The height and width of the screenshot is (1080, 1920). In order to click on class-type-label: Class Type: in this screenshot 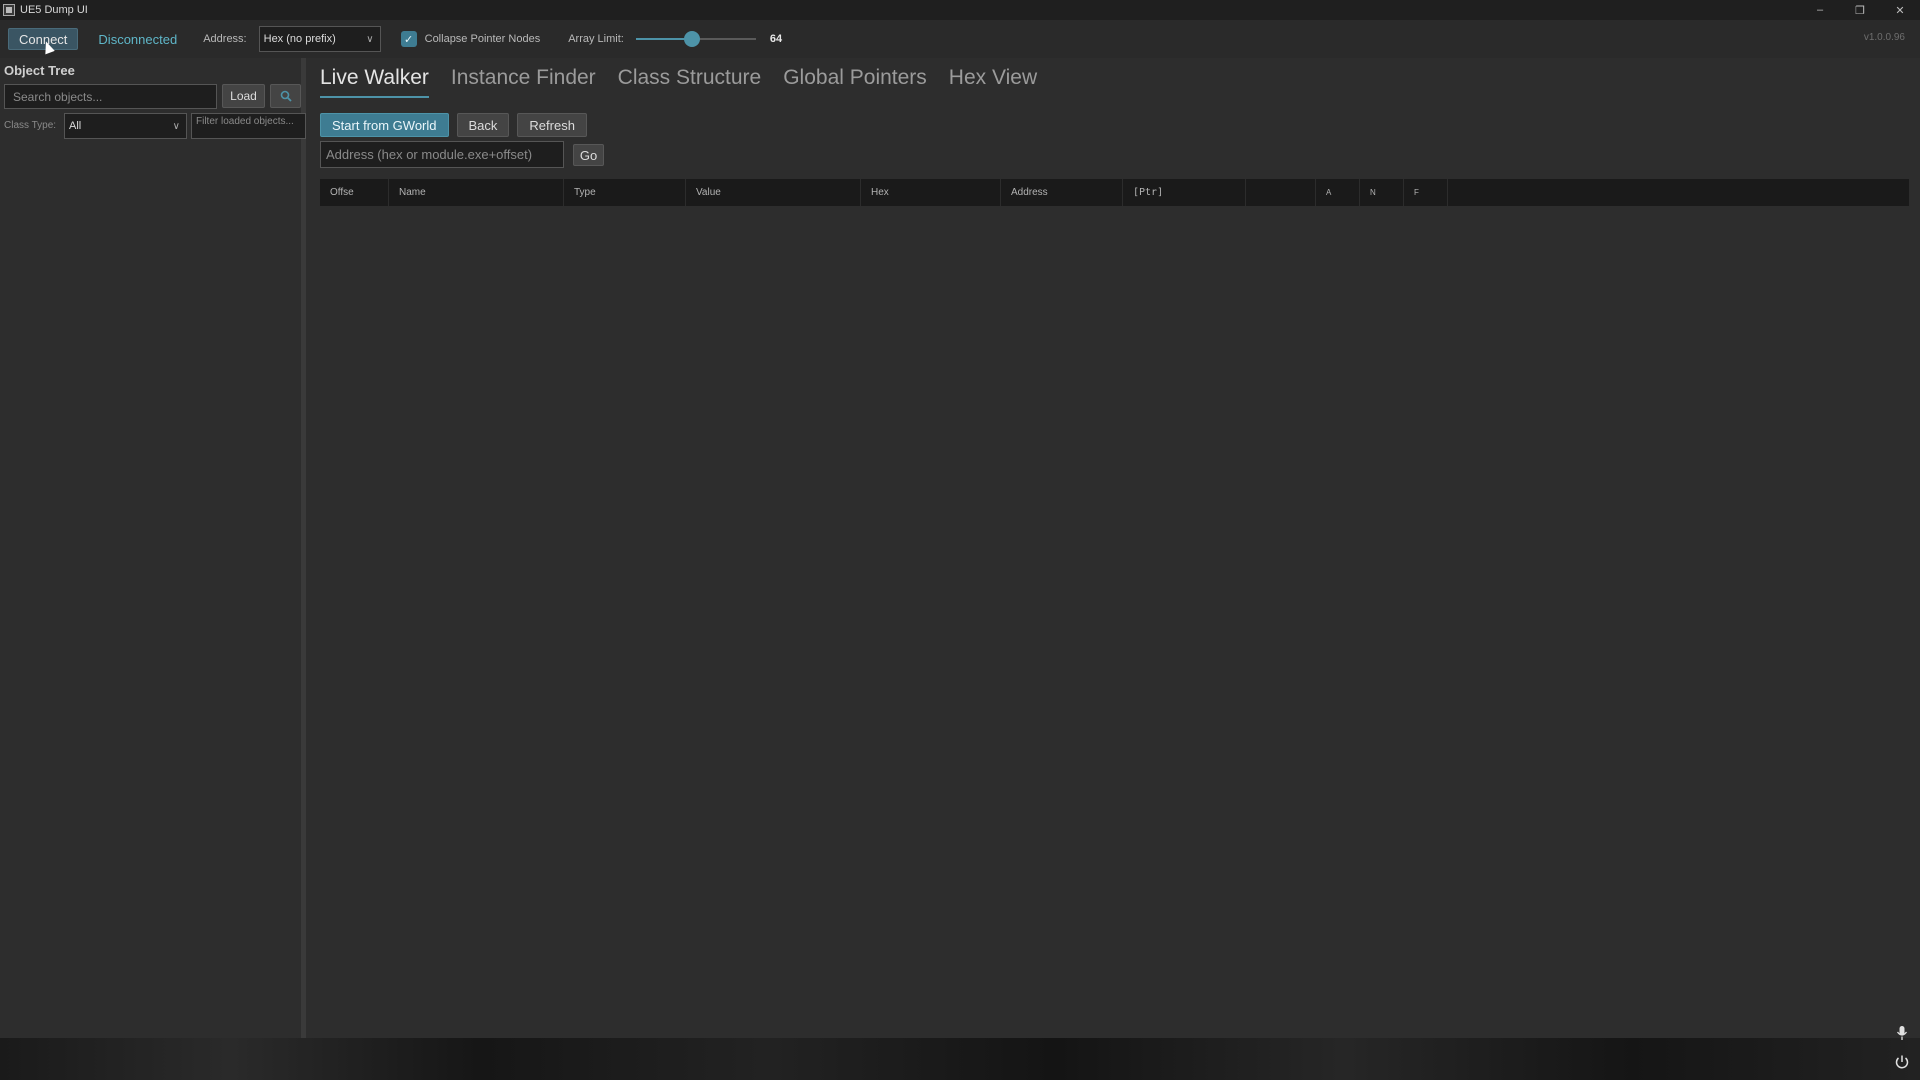, I will do `click(30, 125)`.